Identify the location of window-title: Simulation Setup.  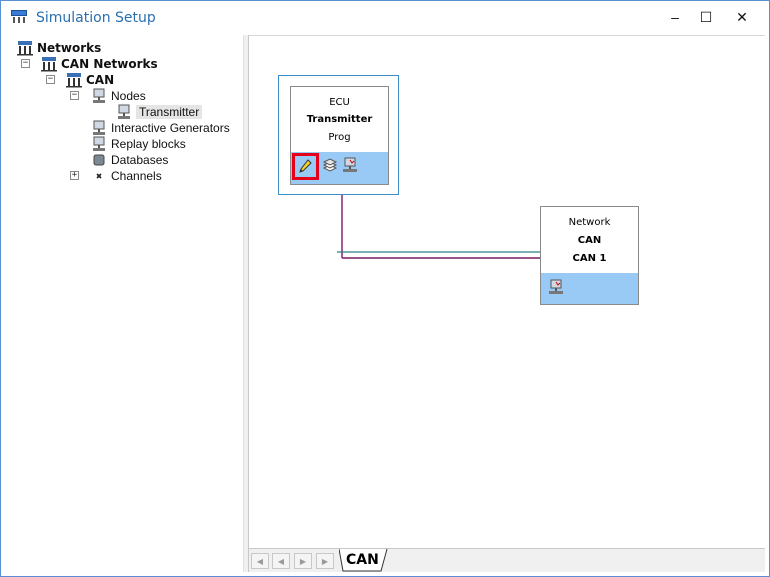
(96, 18).